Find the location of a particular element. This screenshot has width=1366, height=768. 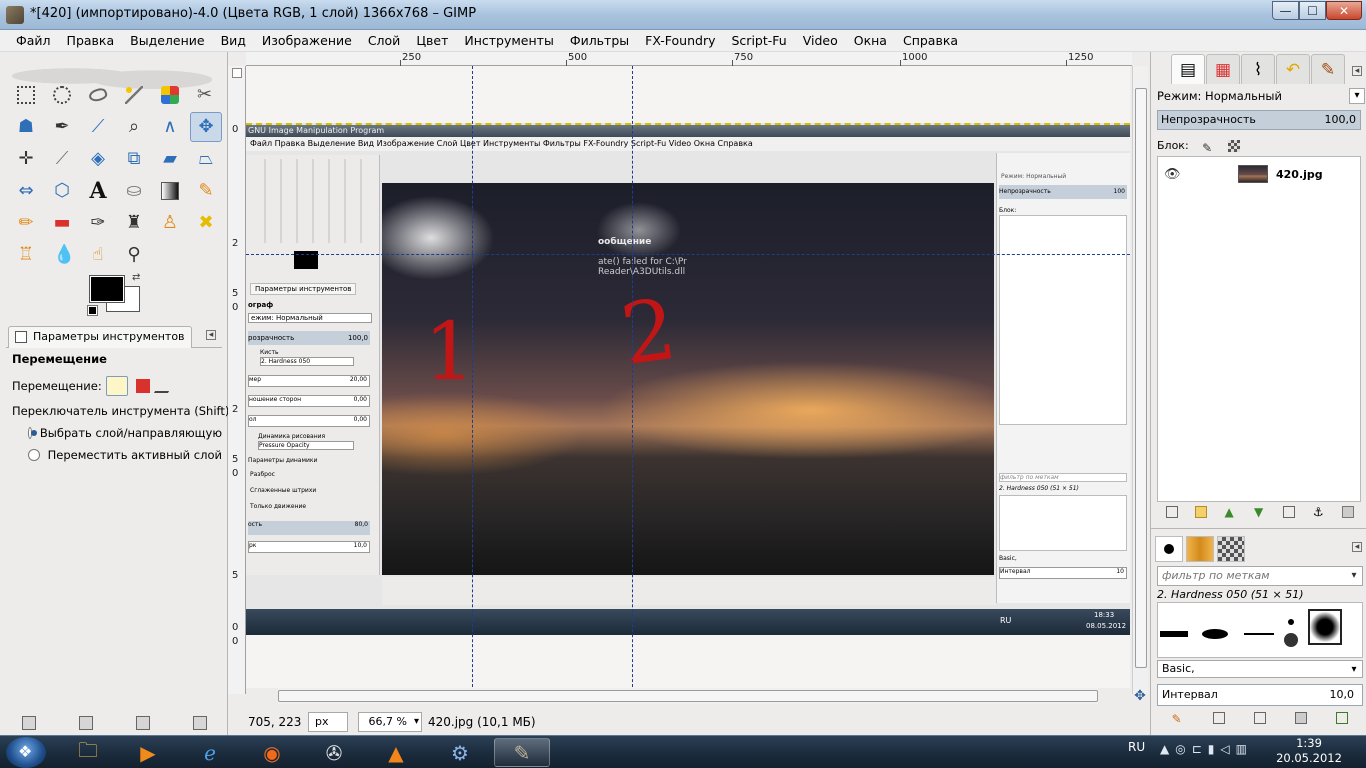

duplicate-layer-icon is located at coordinates (1289, 512).